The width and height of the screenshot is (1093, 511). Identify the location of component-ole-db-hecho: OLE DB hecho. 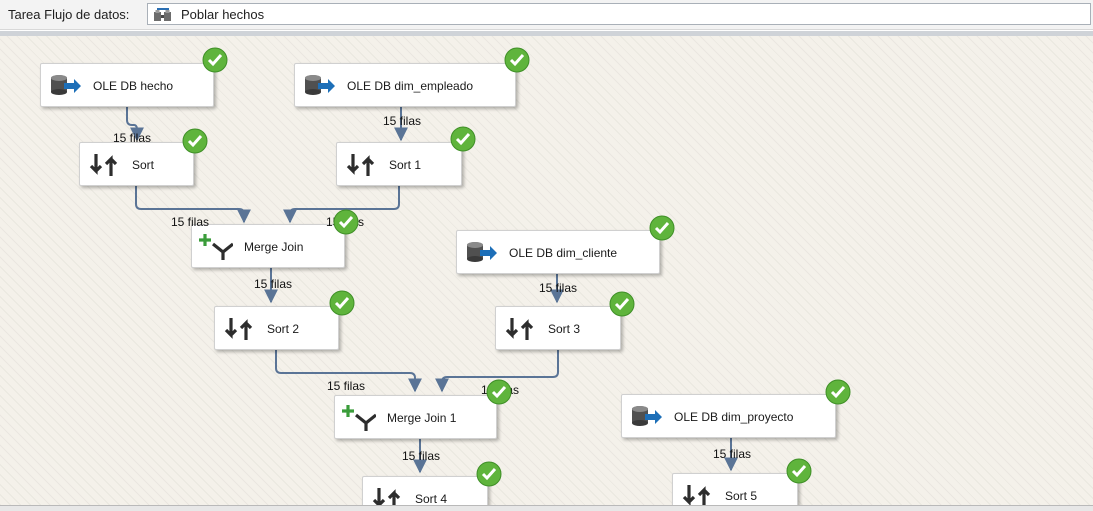
(127, 85).